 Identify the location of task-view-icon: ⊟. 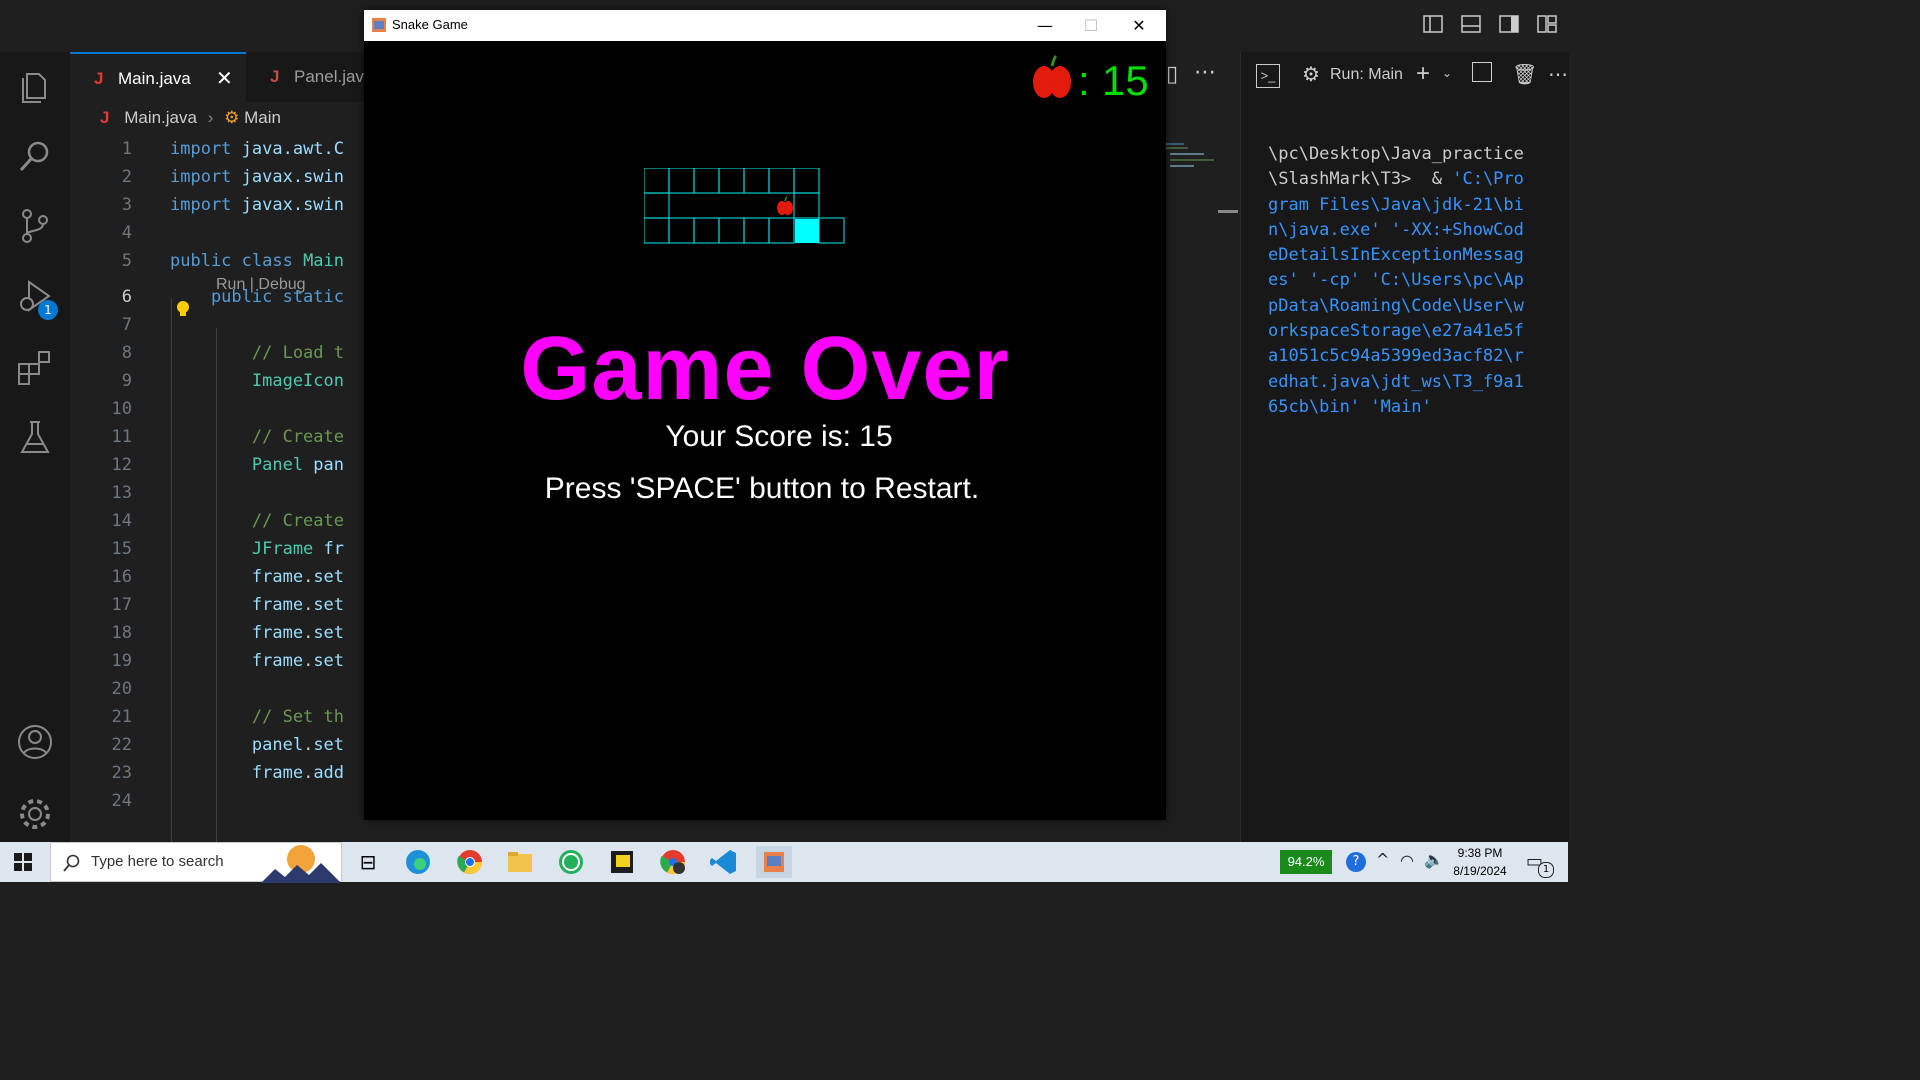
(368, 862).